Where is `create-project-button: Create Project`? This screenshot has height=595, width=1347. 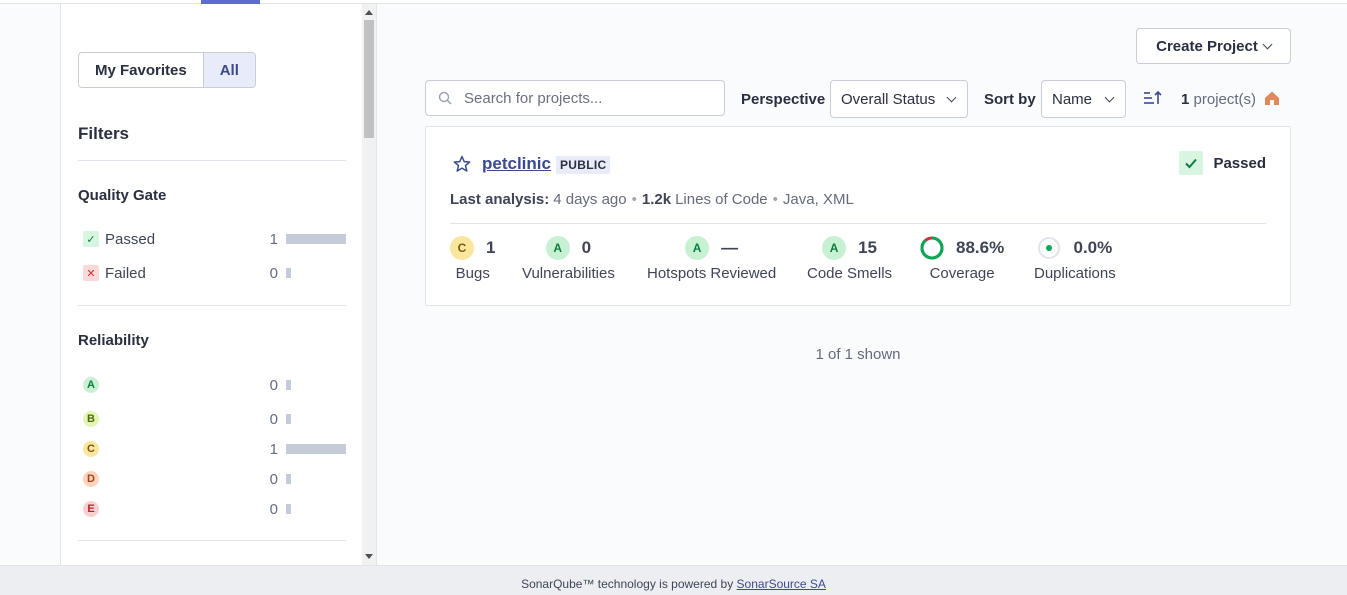 create-project-button: Create Project is located at coordinates (1213, 46).